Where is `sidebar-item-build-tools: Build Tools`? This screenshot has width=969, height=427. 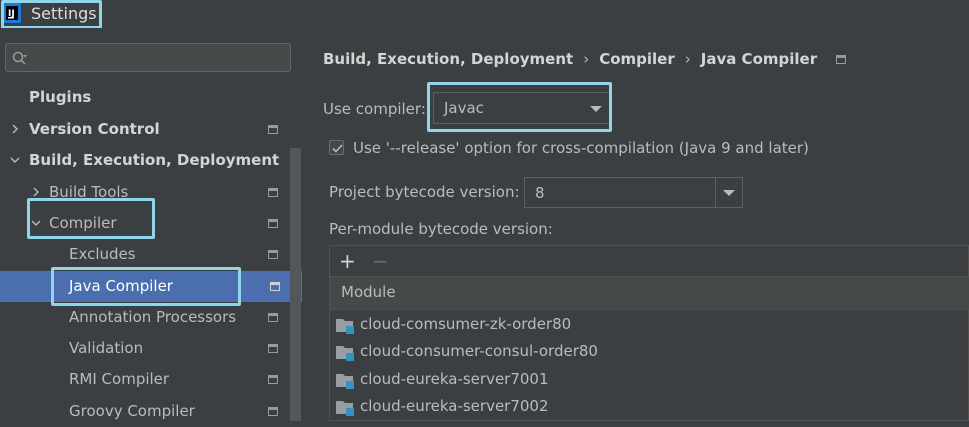
sidebar-item-build-tools: Build Tools is located at coordinates (145, 192).